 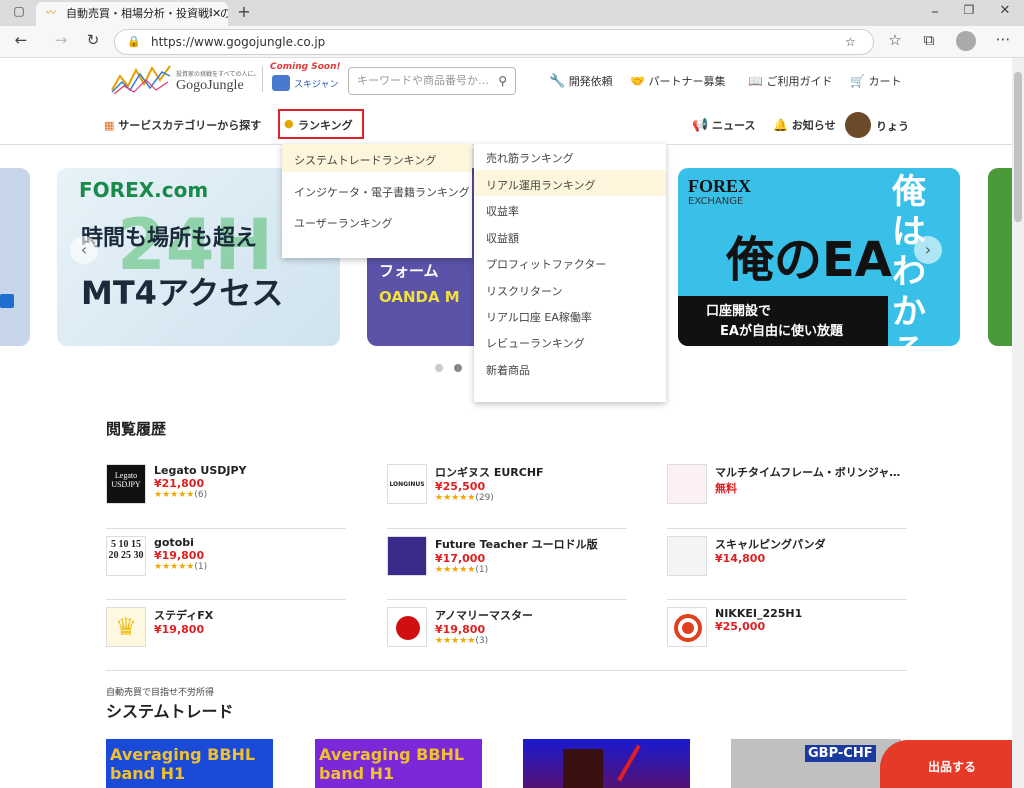 What do you see at coordinates (770, 544) in the screenshot?
I see `product-name: スキャルピングパンダ` at bounding box center [770, 544].